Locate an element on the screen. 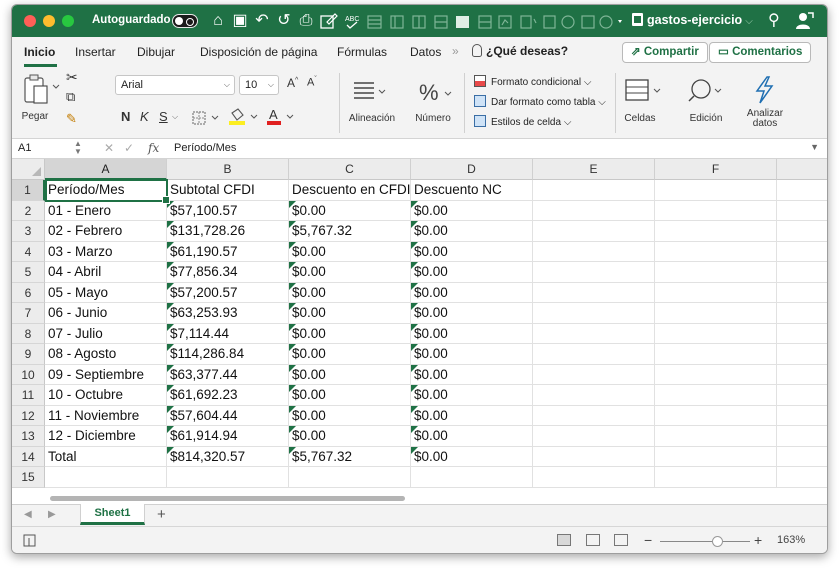  cell-G8 is located at coordinates (802, 334).